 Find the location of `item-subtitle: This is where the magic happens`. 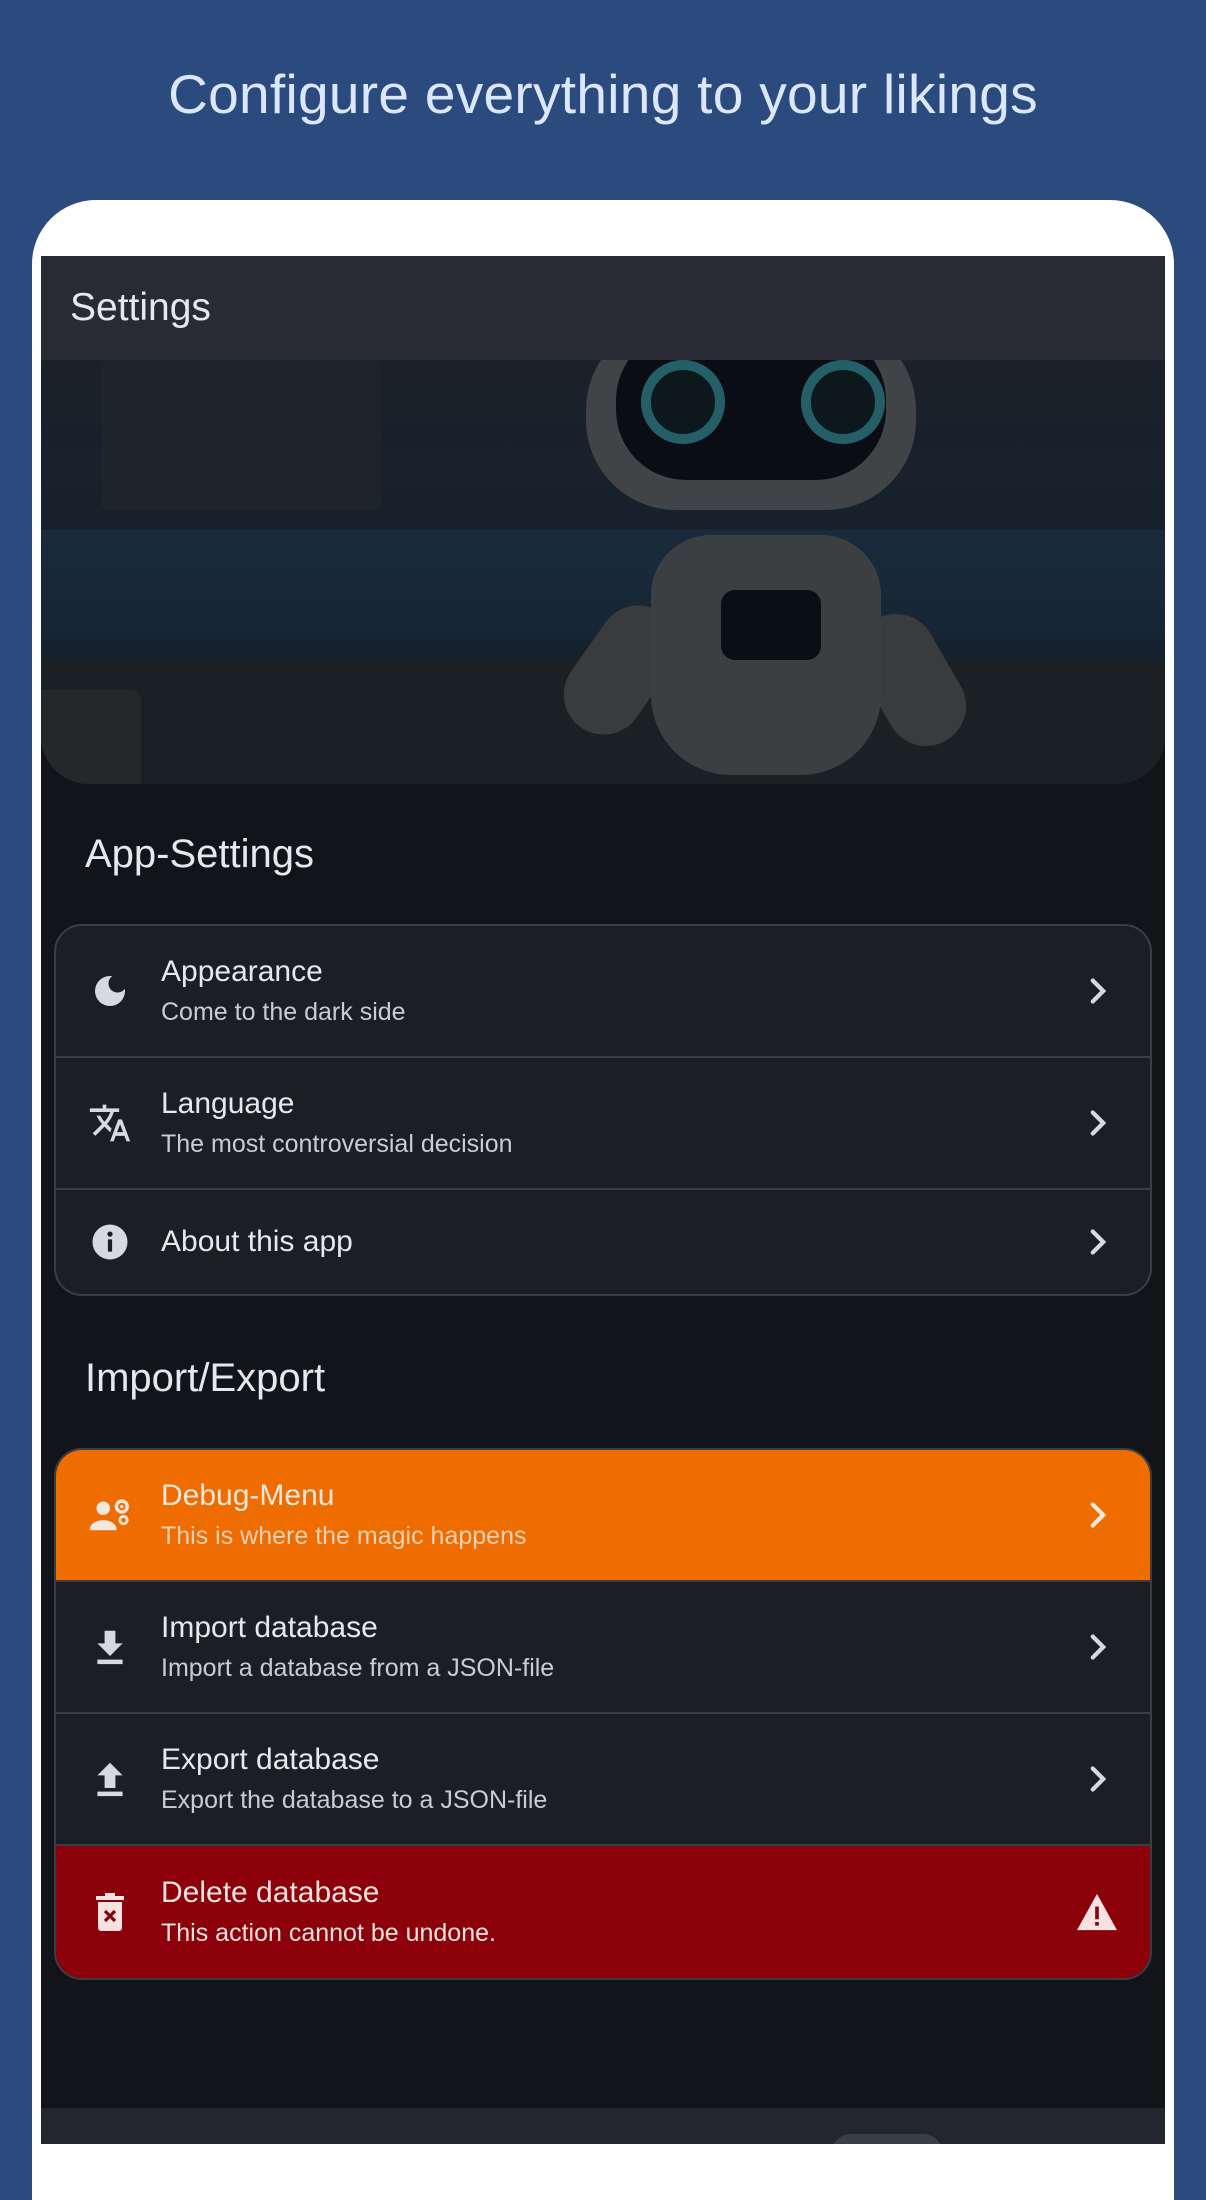

item-subtitle: This is where the magic happens is located at coordinates (344, 1536).